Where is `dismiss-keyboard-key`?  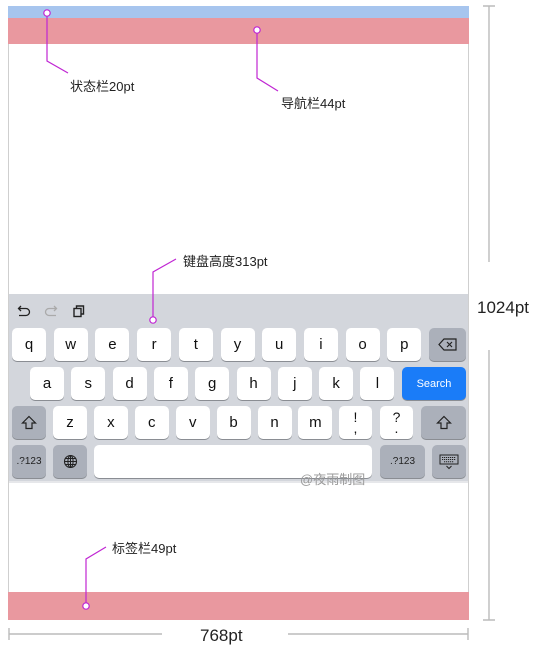
dismiss-keyboard-key is located at coordinates (449, 461).